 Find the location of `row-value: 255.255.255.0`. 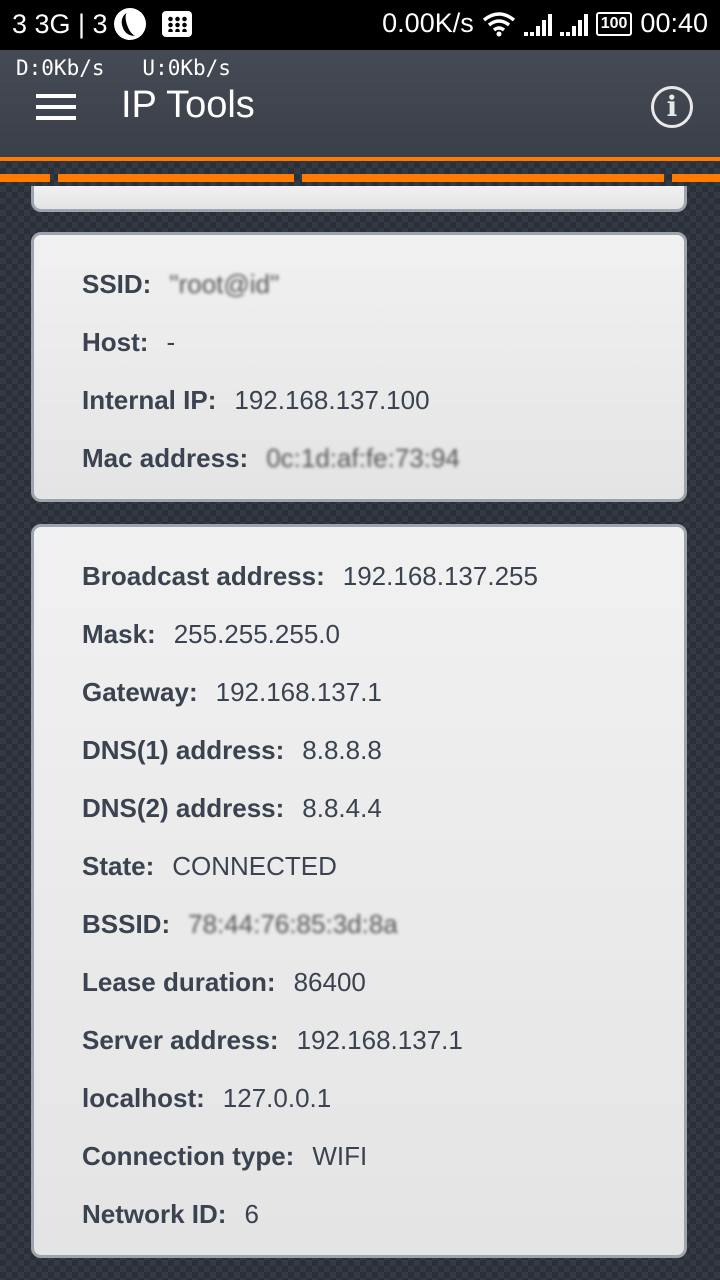

row-value: 255.255.255.0 is located at coordinates (256, 634).